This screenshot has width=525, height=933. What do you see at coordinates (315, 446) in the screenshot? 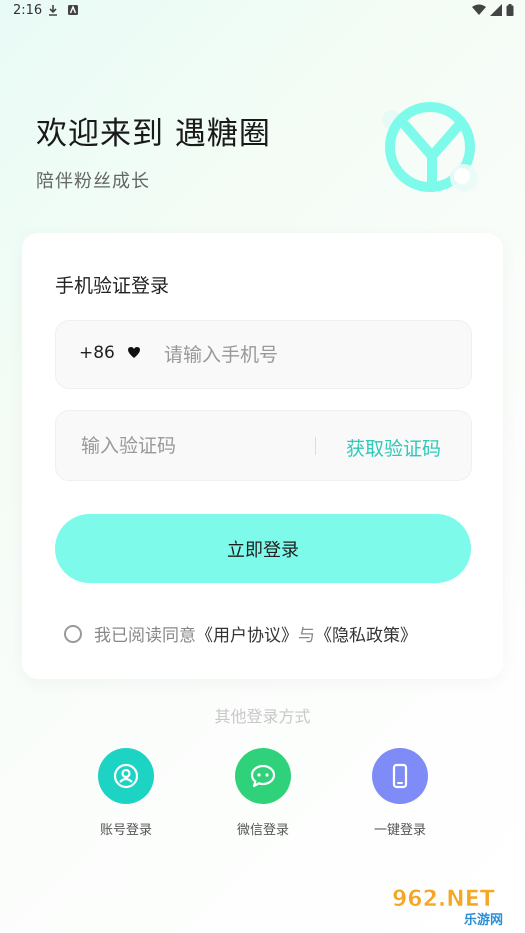
I see `field-divider` at bounding box center [315, 446].